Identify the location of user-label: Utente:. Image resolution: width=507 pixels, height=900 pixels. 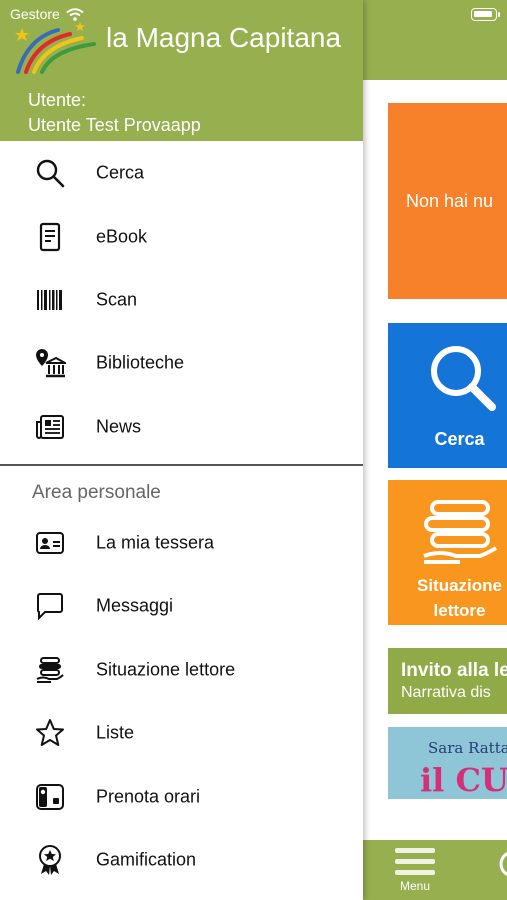
(57, 100).